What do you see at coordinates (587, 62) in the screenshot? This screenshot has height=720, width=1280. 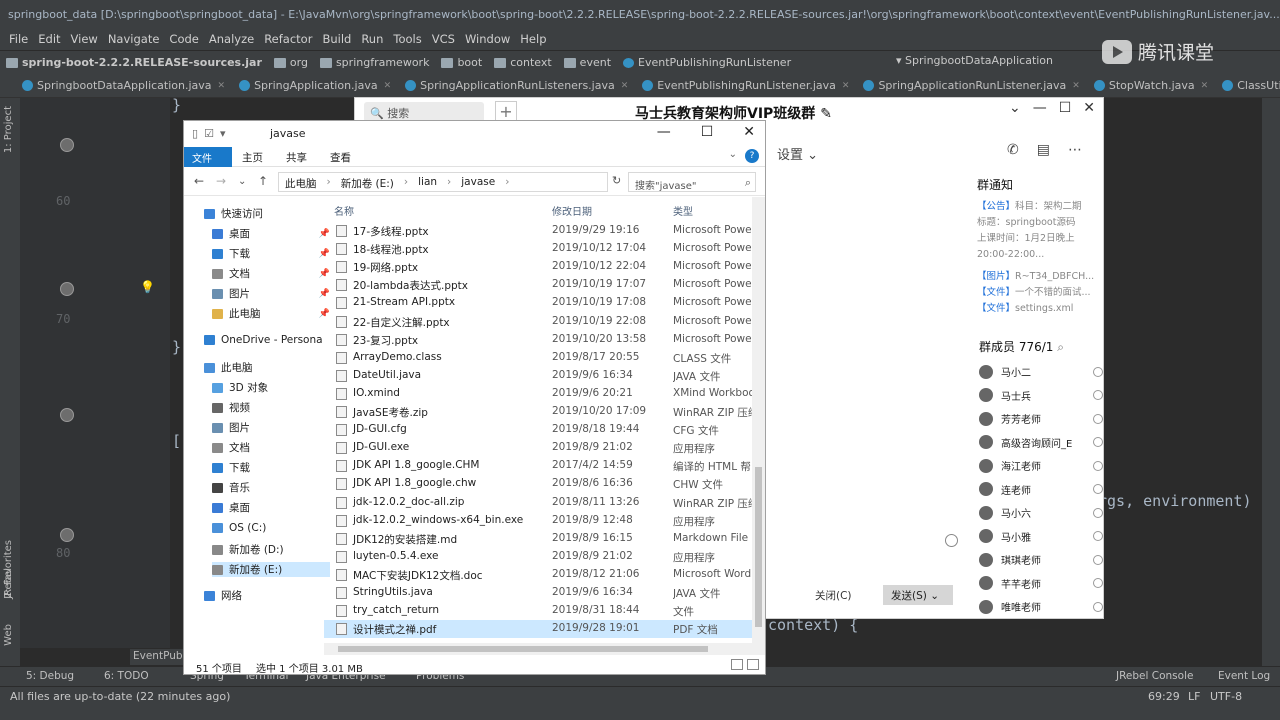 I see `breadcrumb-event: event` at bounding box center [587, 62].